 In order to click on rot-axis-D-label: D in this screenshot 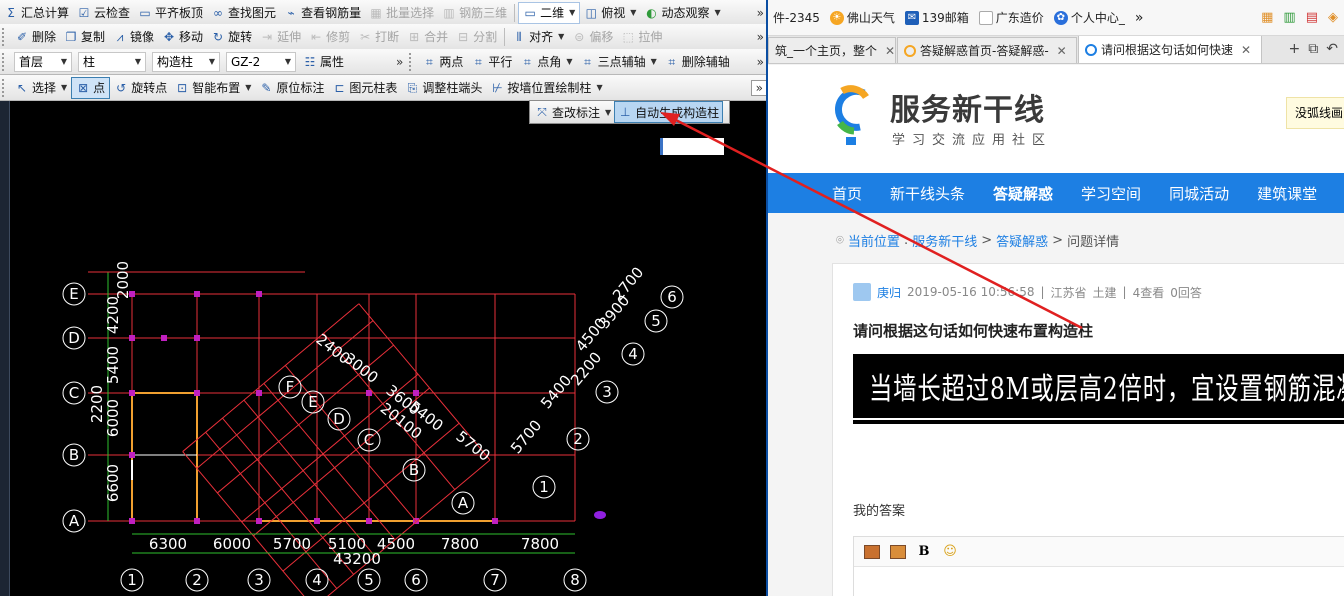, I will do `click(339, 419)`.